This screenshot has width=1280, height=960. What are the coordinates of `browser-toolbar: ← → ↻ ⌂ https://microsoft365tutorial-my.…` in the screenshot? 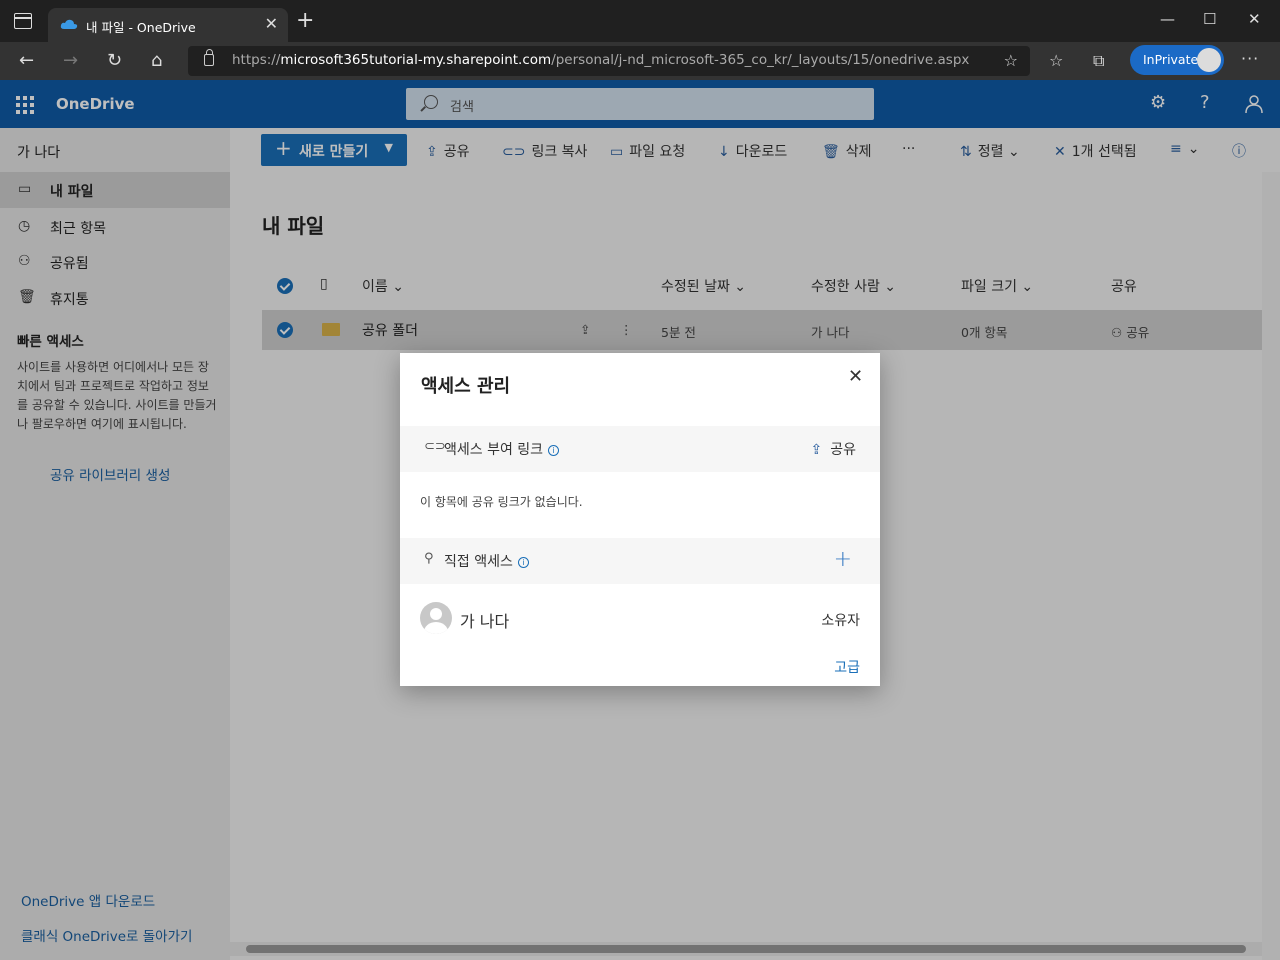 It's located at (640, 61).